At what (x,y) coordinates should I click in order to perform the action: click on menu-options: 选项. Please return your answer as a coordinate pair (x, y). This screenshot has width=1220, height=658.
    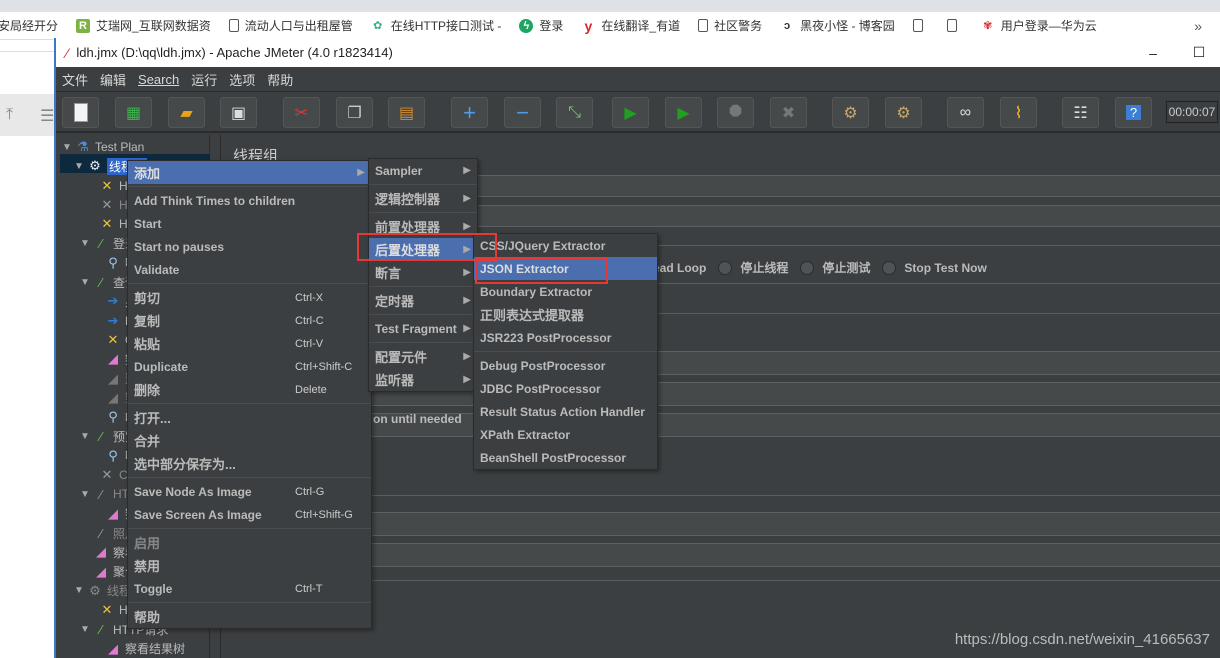
    Looking at the image, I should click on (242, 79).